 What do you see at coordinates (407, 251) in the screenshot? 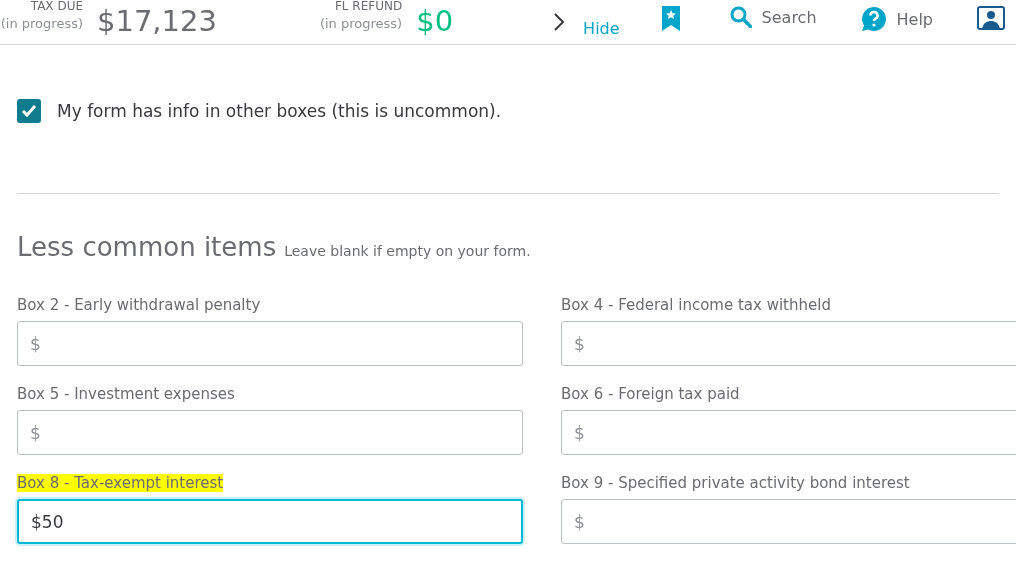
I see `section-hint: Leave blank if empty on your form.` at bounding box center [407, 251].